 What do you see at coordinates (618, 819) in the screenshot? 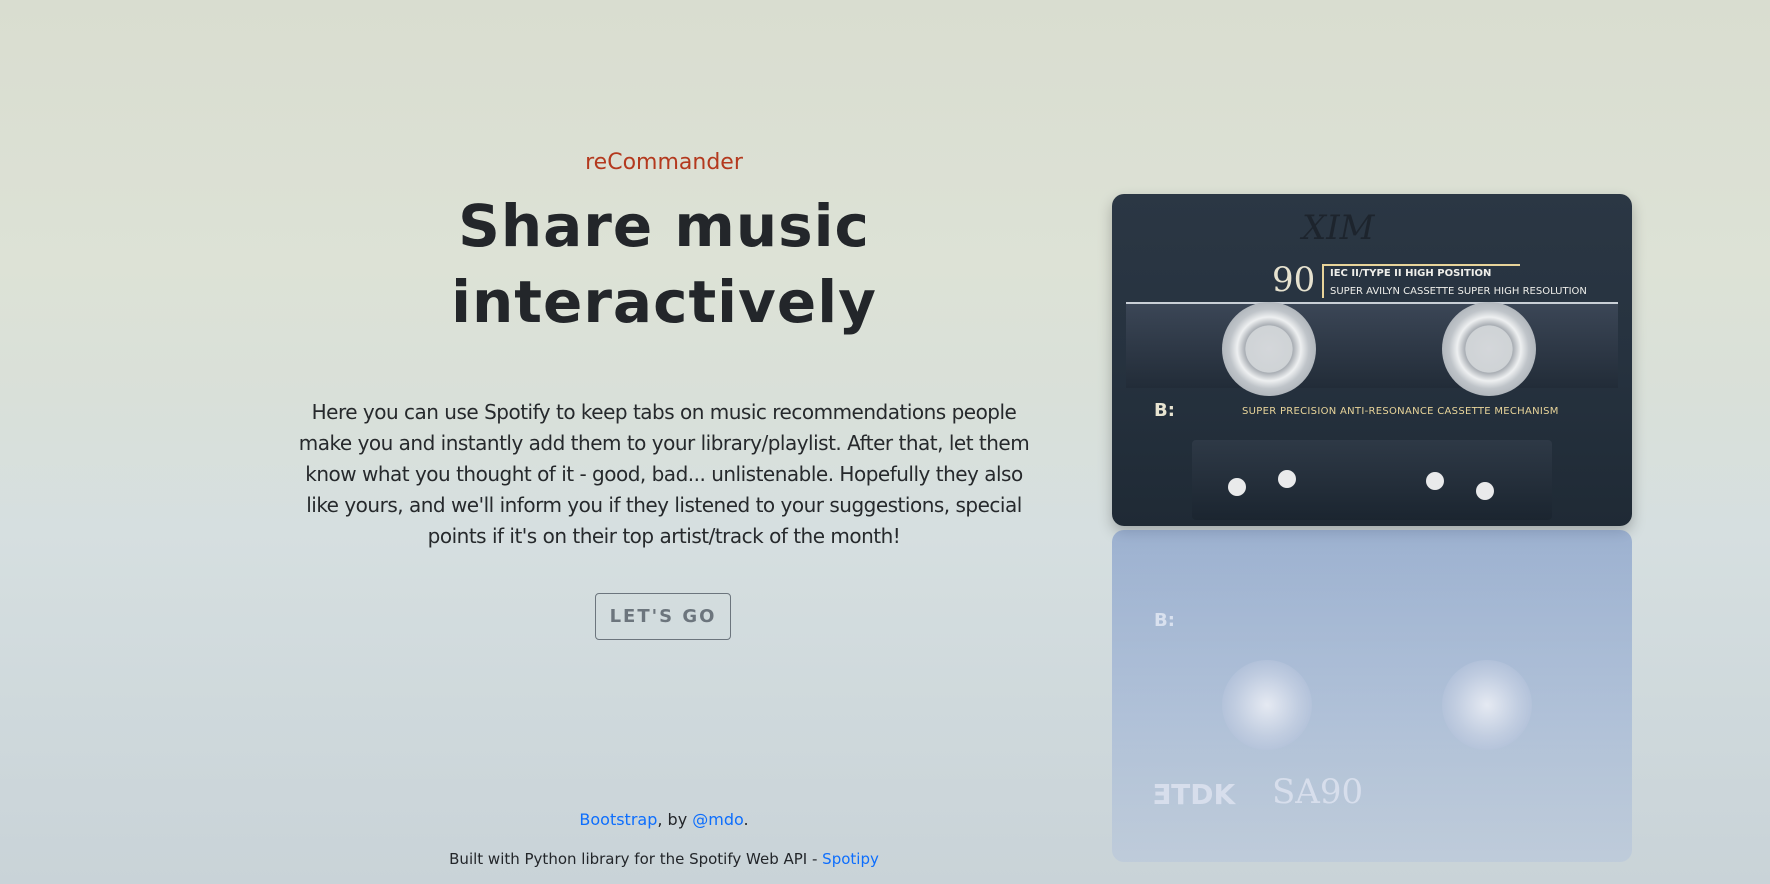
I see `bootstrap-link: Bootstrap` at bounding box center [618, 819].